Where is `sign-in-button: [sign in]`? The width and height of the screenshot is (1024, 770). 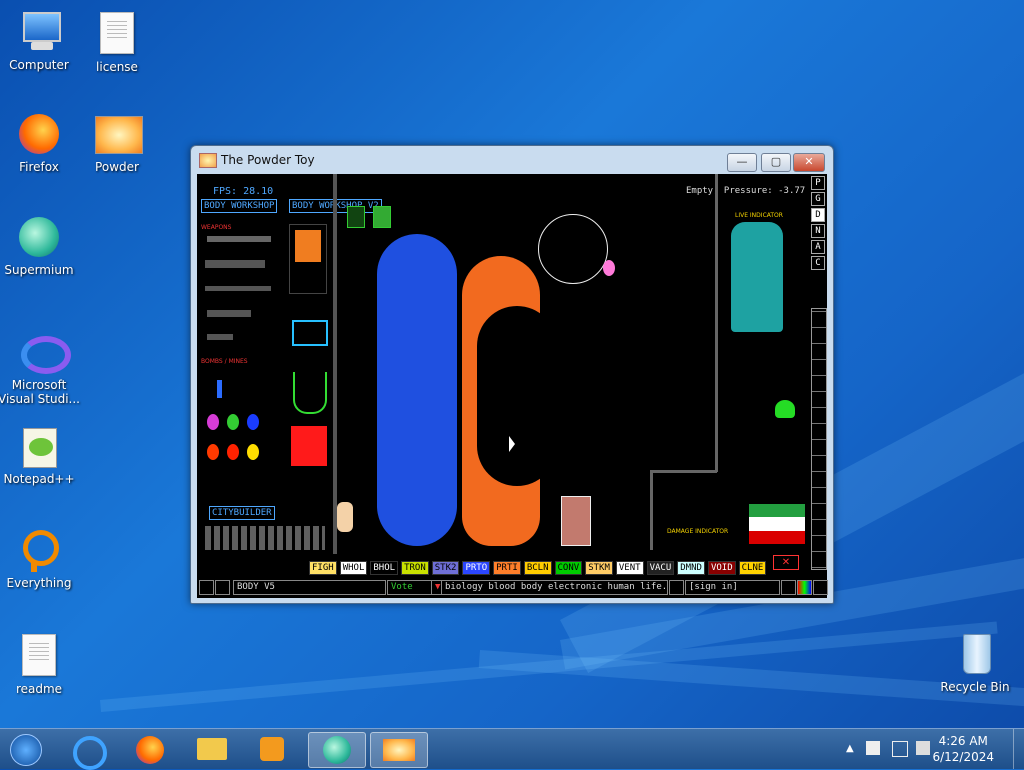
sign-in-button: [sign in] is located at coordinates (732, 587).